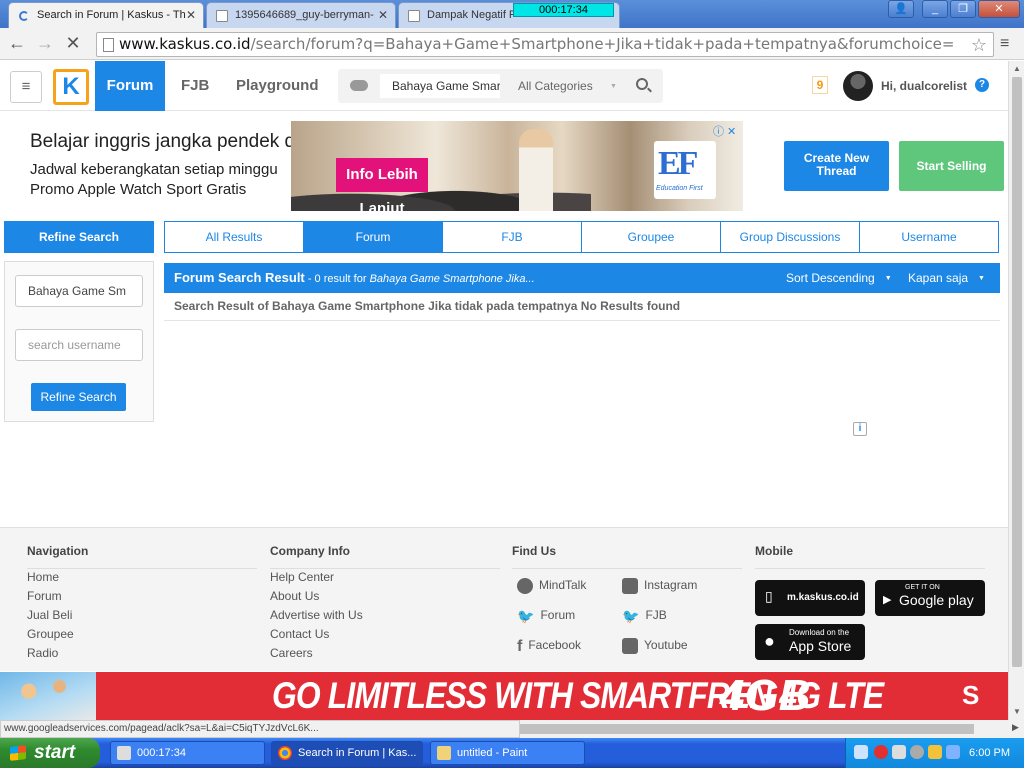 This screenshot has height=768, width=1024. I want to click on network-icon, so click(861, 752).